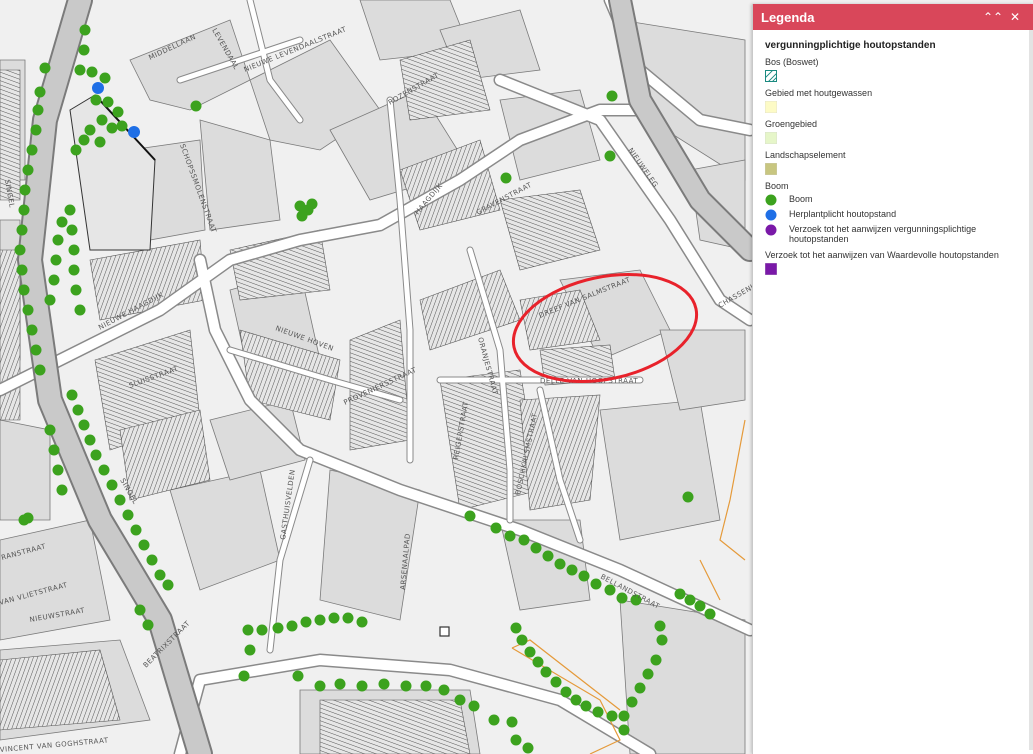 The image size is (1033, 754). Describe the element at coordinates (805, 155) in the screenshot. I see `legend-group-title: Landschapselement` at that location.